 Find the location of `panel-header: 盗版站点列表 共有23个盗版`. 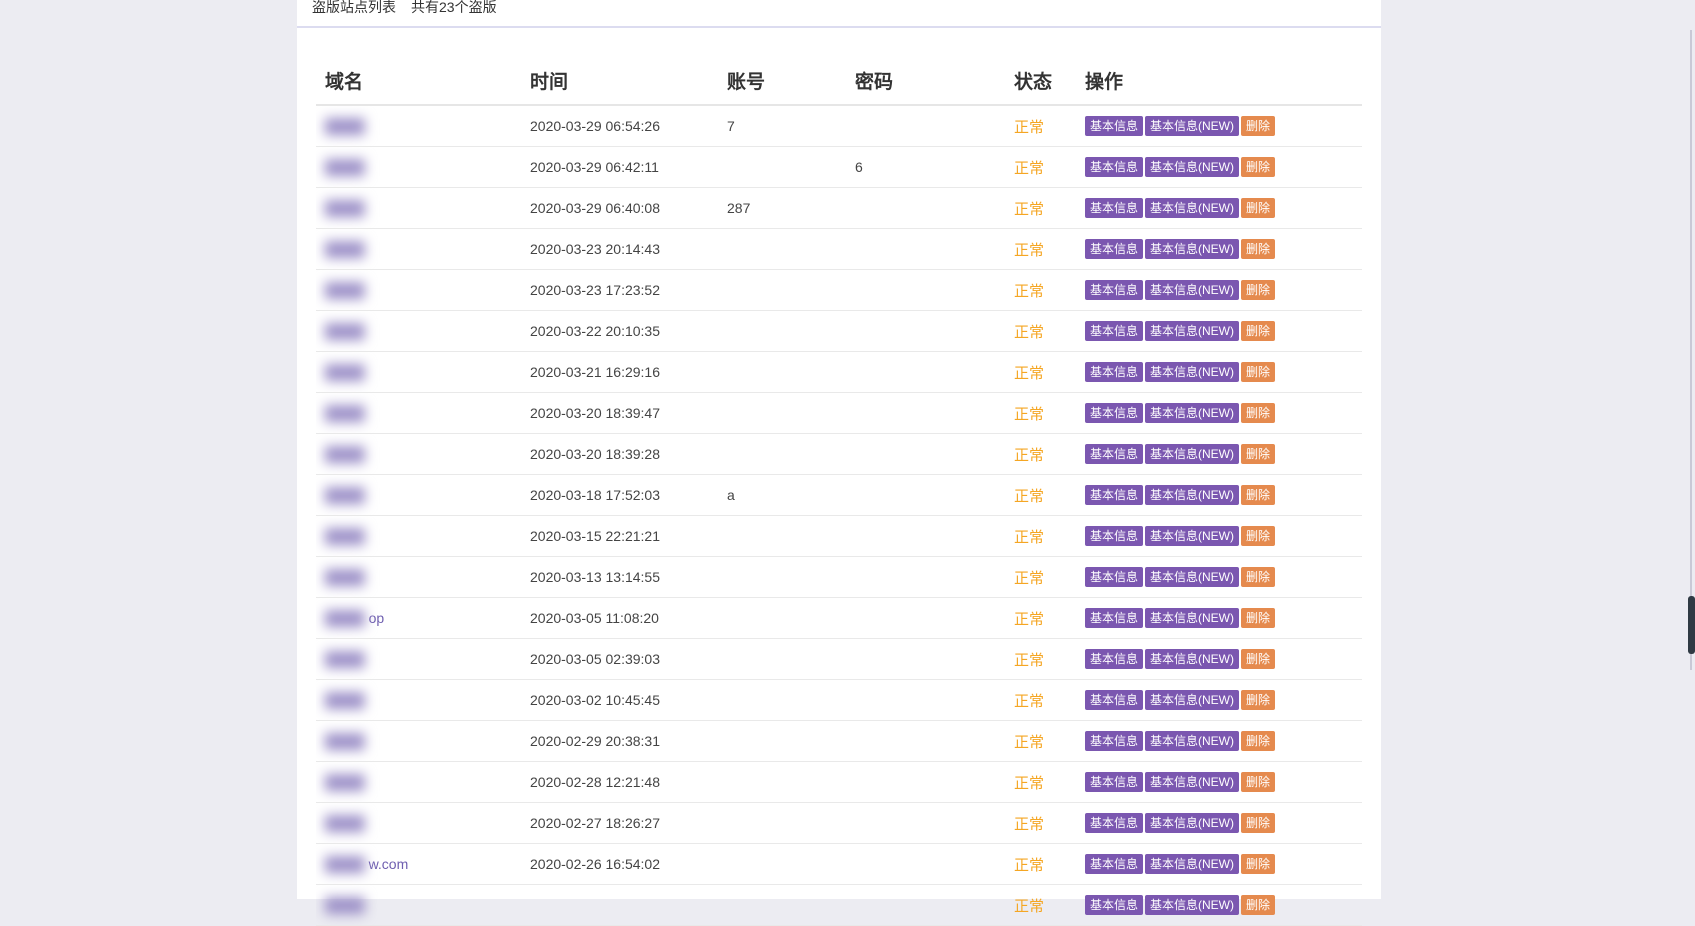

panel-header: 盗版站点列表 共有23个盗版 is located at coordinates (839, 14).